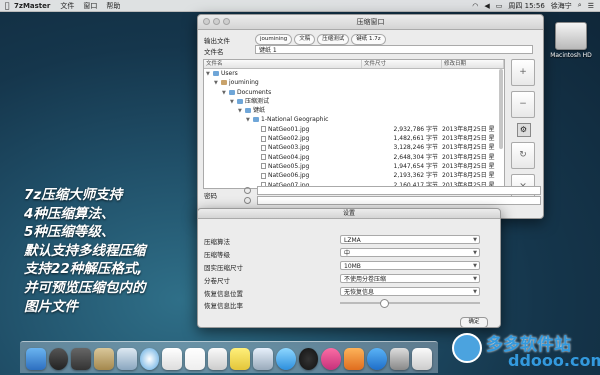 This screenshot has height=375, width=600. What do you see at coordinates (410, 291) in the screenshot?
I see `recovery-location-select: 无恢复信息 ▼` at bounding box center [410, 291].